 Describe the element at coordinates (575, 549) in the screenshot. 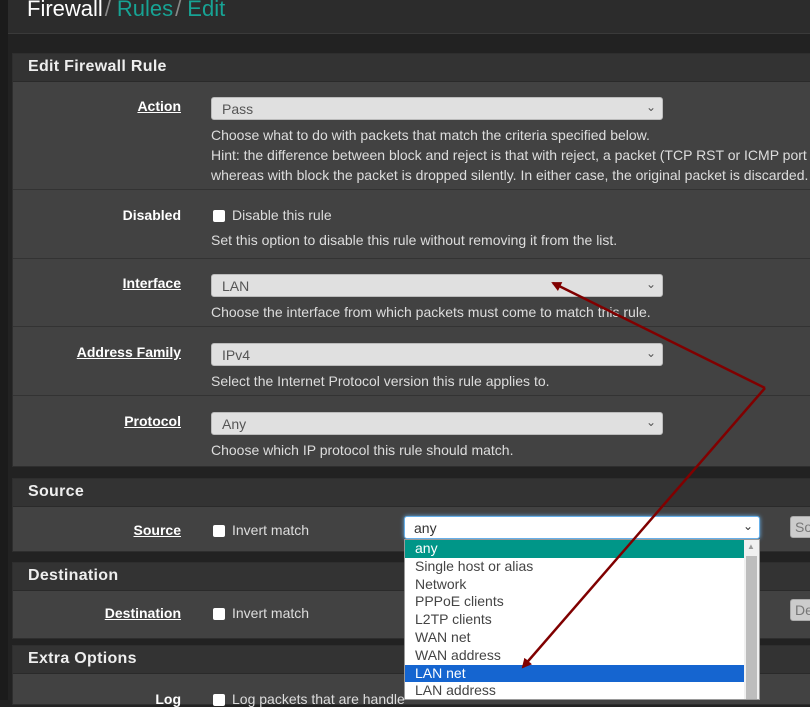

I see `option-any: any` at that location.